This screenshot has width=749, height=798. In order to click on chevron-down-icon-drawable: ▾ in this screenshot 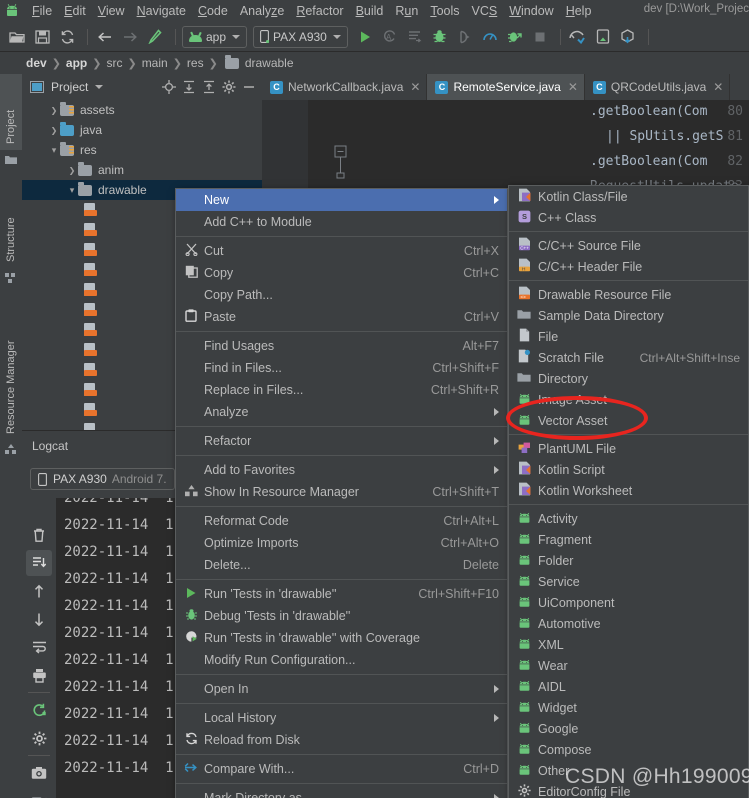, I will do `click(72, 190)`.